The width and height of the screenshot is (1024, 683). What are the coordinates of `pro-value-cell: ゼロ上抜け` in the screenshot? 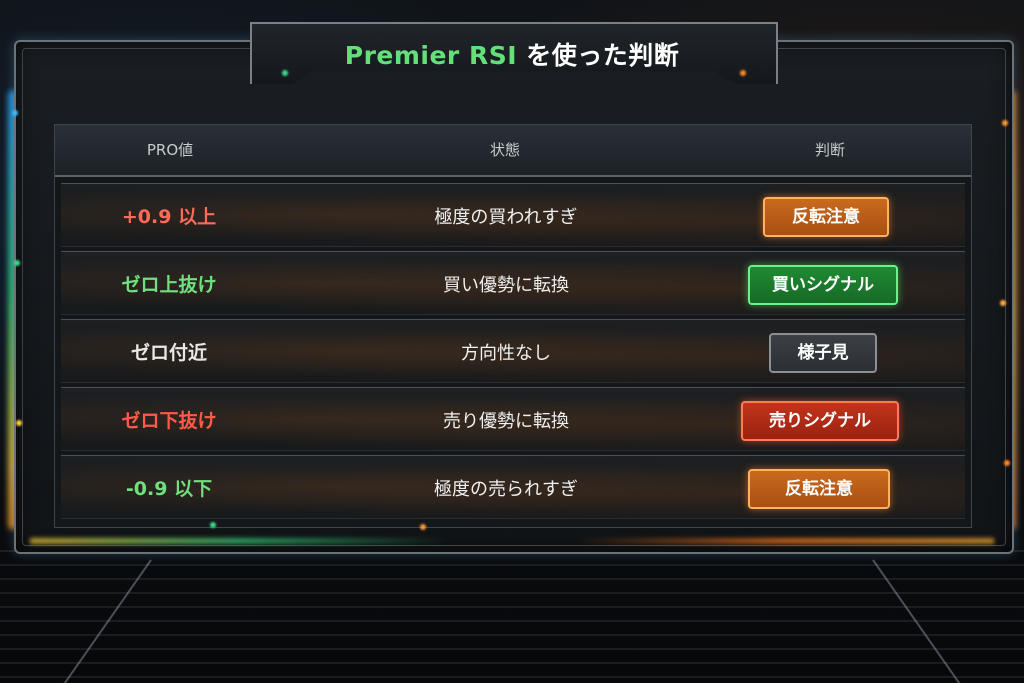 It's located at (169, 285).